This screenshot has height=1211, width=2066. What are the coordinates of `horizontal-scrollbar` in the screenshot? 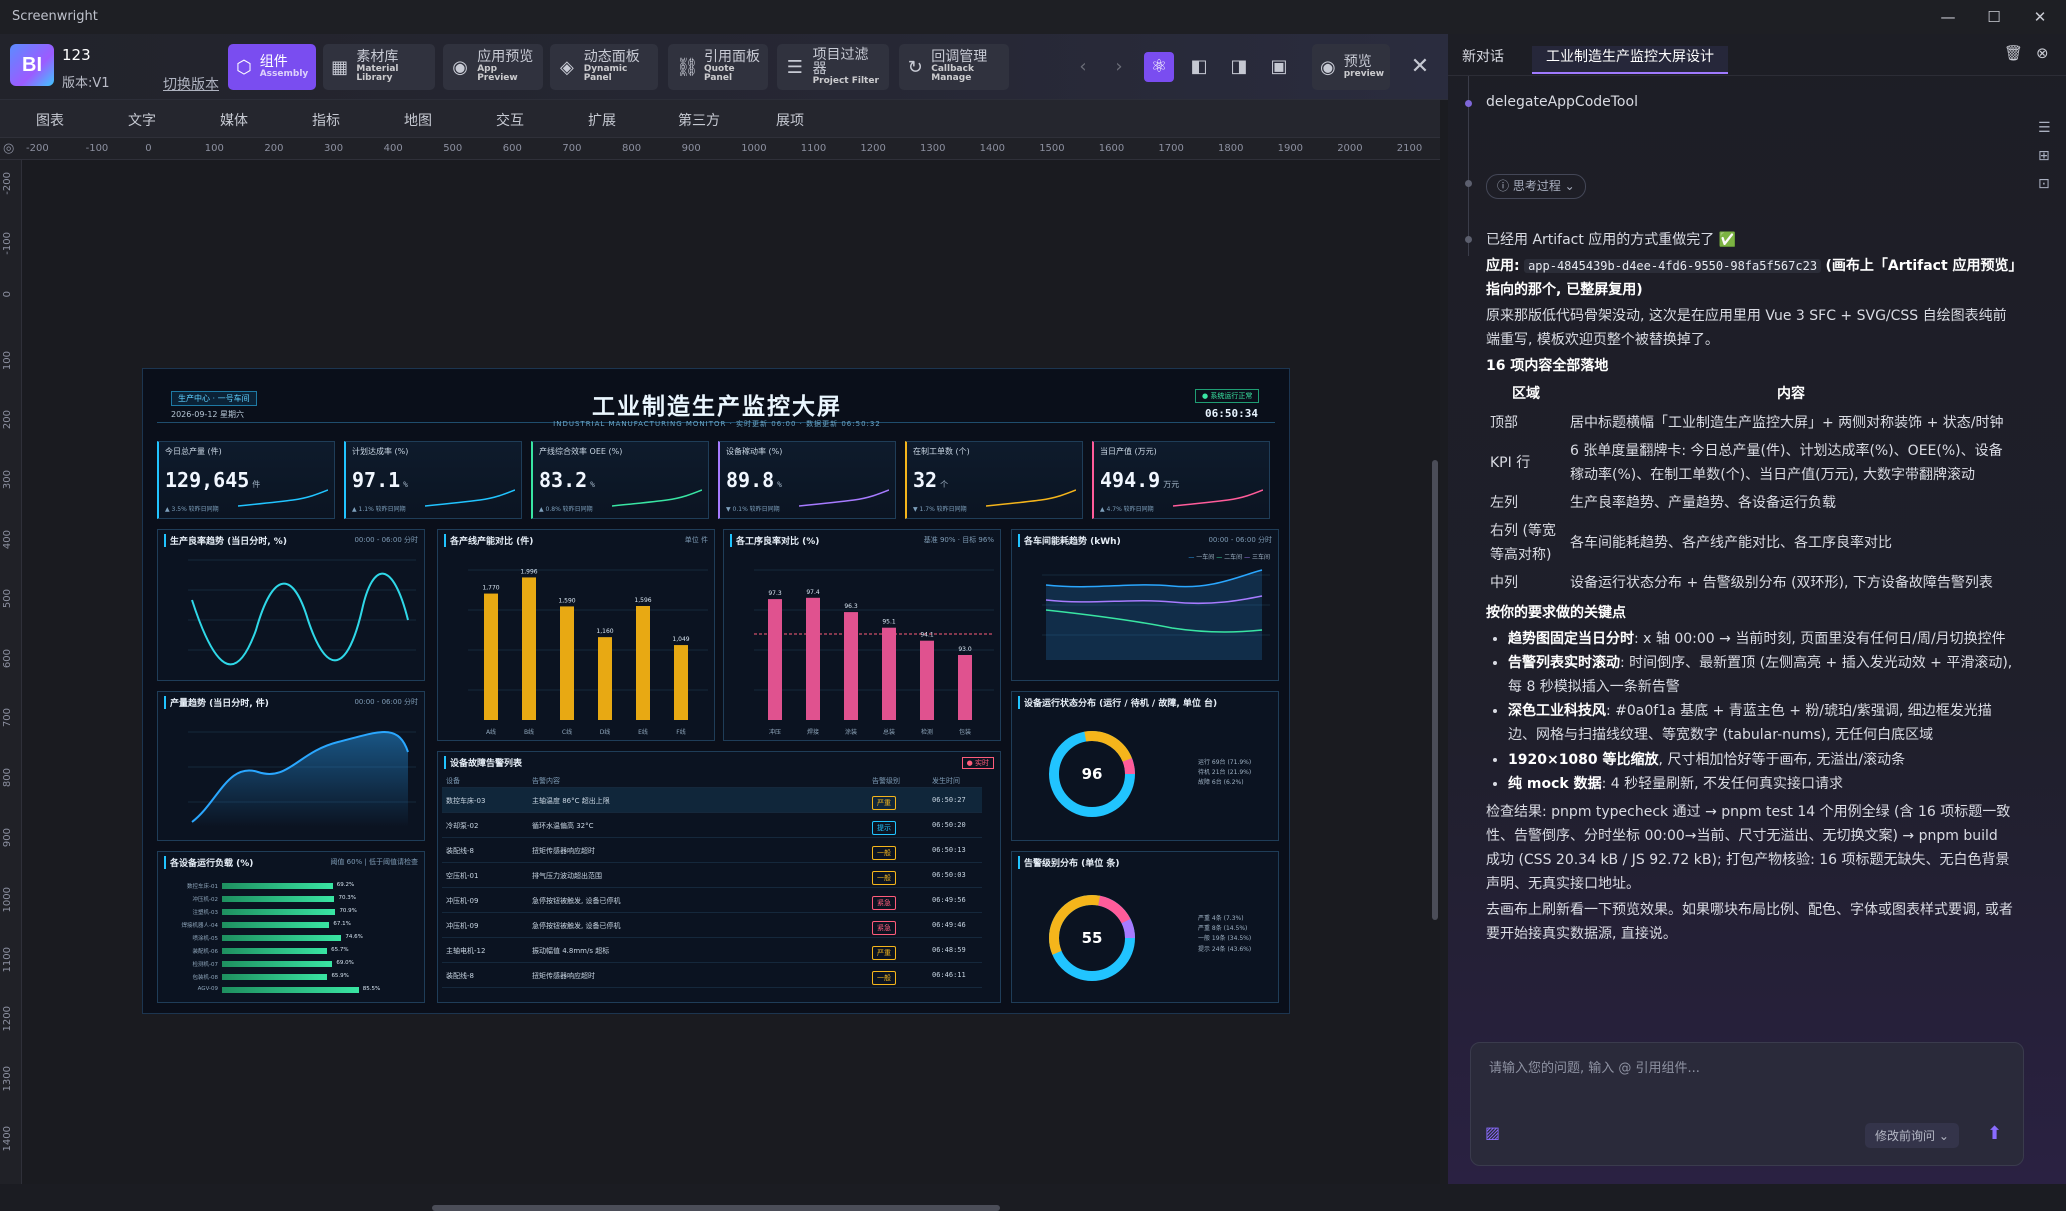 It's located at (716, 1208).